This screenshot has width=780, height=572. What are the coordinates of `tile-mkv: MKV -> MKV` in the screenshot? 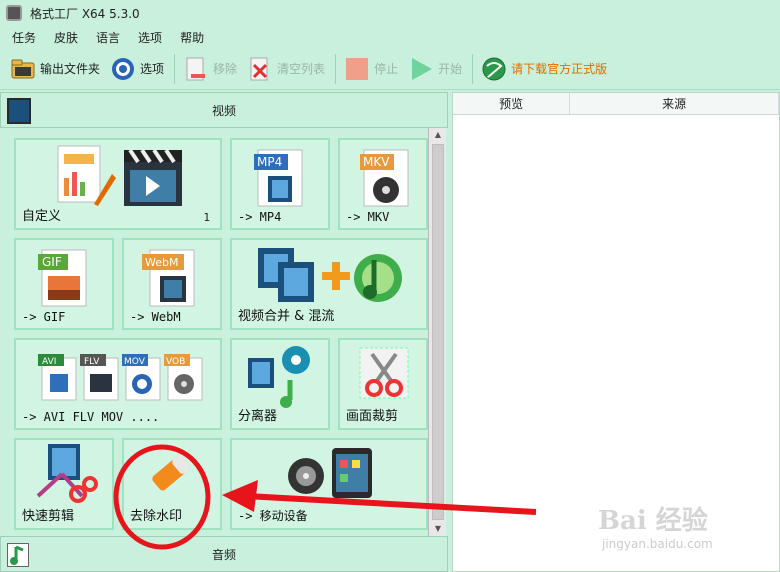 It's located at (383, 184).